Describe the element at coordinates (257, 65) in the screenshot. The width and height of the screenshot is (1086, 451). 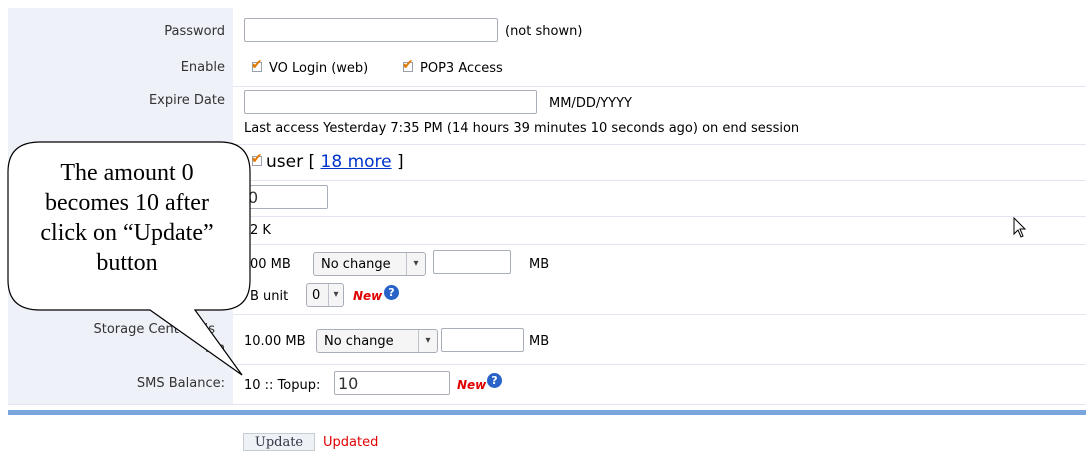
I see `vo-login-checkbox: ✔` at that location.